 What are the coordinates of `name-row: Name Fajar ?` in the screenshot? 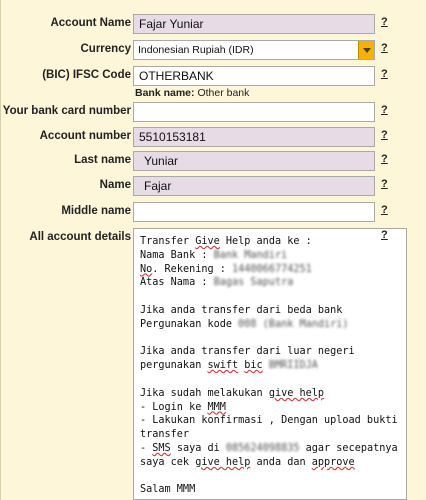 It's located at (213, 187).